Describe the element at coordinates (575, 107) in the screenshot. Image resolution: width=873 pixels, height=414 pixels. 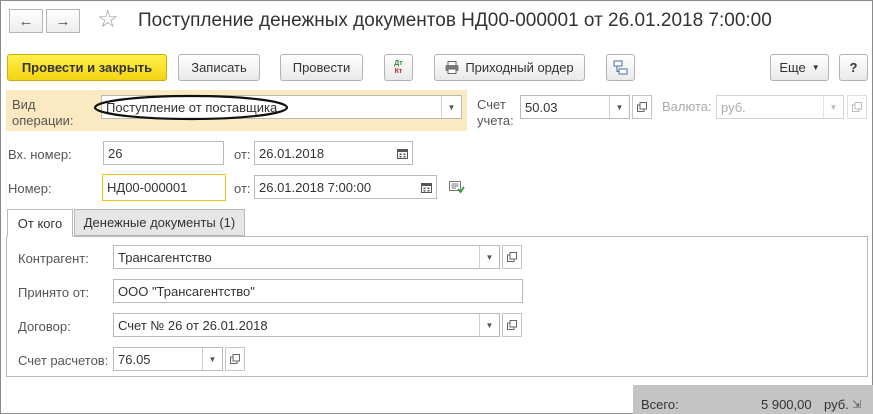
I see `account-select: 50.03 ▼` at that location.